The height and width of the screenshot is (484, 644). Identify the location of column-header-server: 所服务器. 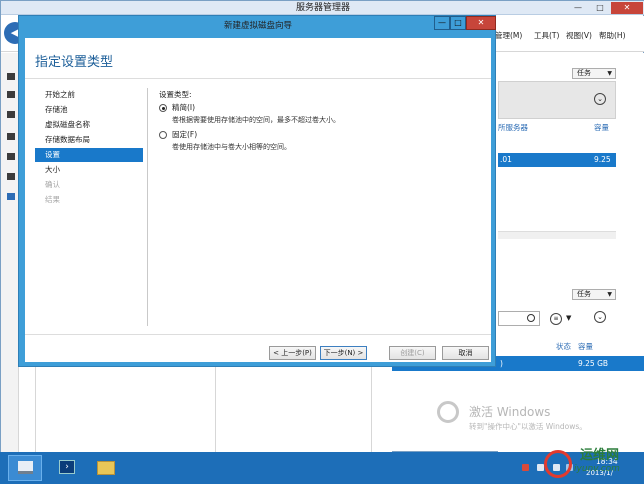
(513, 127).